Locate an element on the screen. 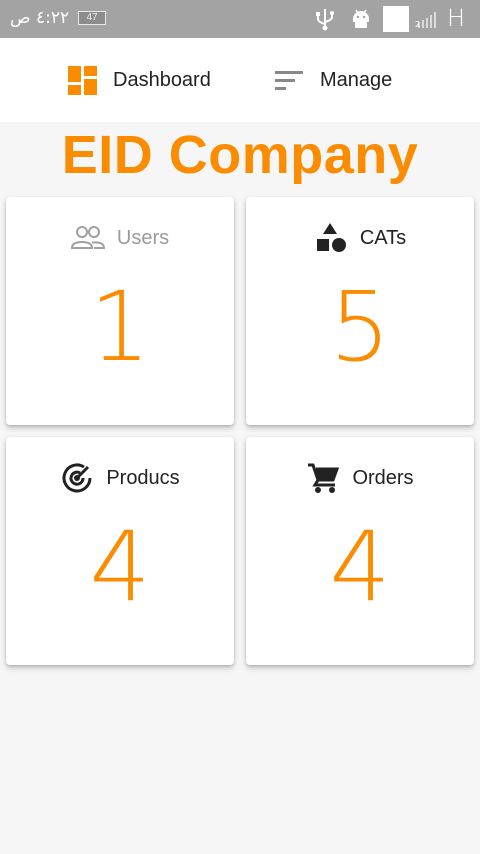  orders-card: Orders 4 is located at coordinates (360, 551).